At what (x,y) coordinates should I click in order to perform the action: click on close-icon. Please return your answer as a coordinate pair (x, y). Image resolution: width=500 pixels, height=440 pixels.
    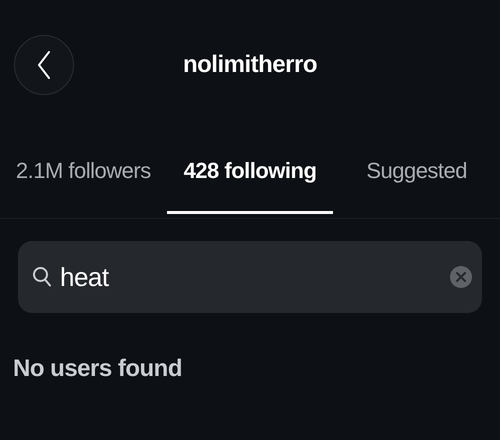
    Looking at the image, I should click on (461, 277).